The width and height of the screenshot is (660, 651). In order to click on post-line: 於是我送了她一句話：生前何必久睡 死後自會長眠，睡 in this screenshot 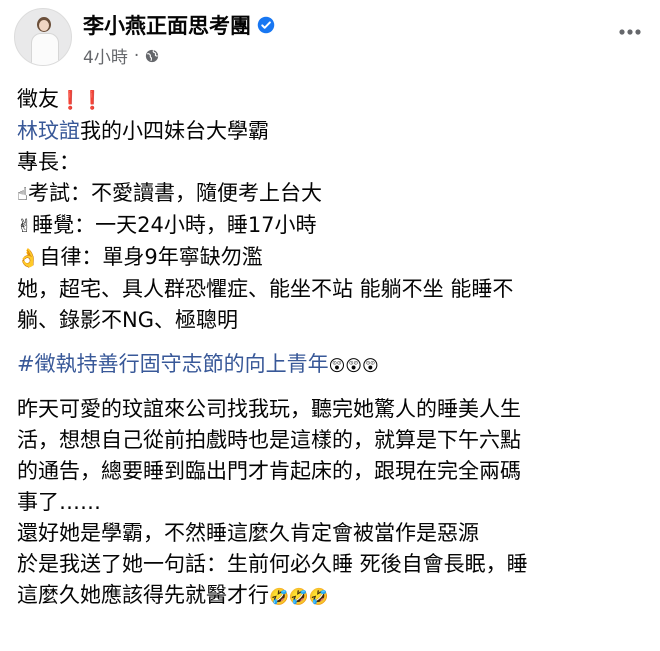, I will do `click(272, 564)`.